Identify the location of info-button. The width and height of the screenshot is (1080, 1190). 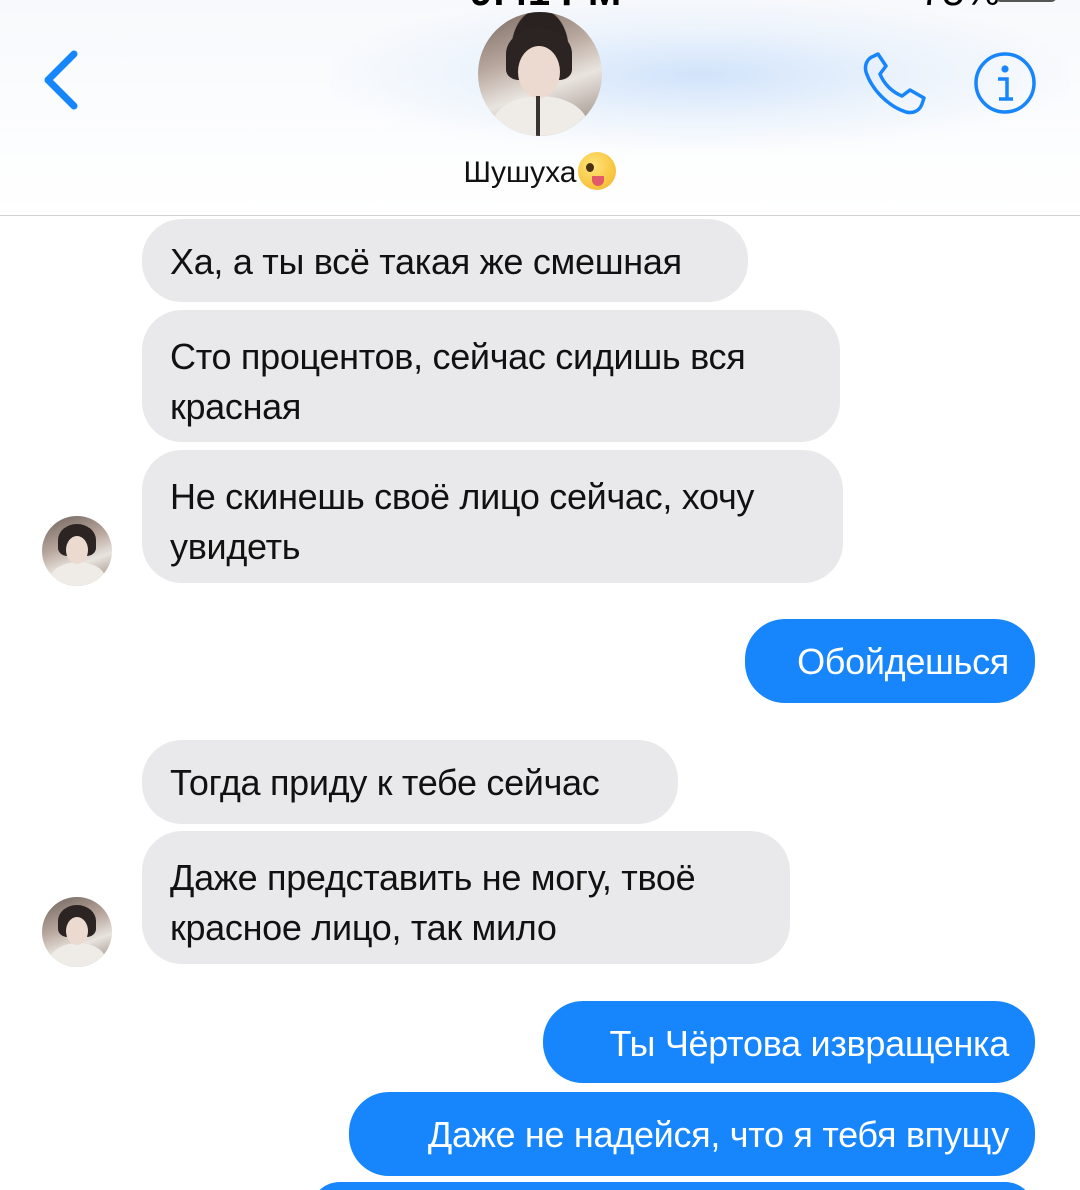
(1005, 83).